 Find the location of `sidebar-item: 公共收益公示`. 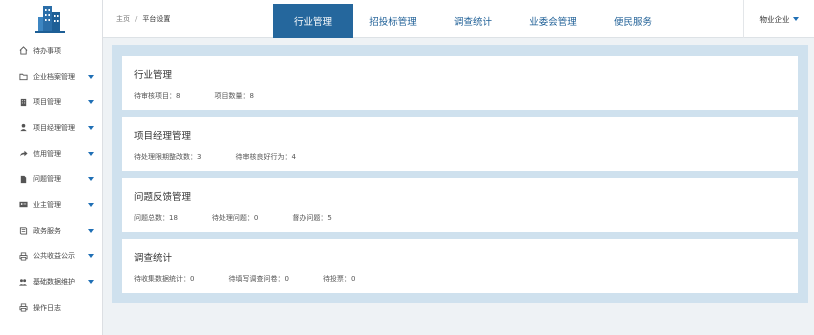

sidebar-item: 公共收益公示 is located at coordinates (51, 257).